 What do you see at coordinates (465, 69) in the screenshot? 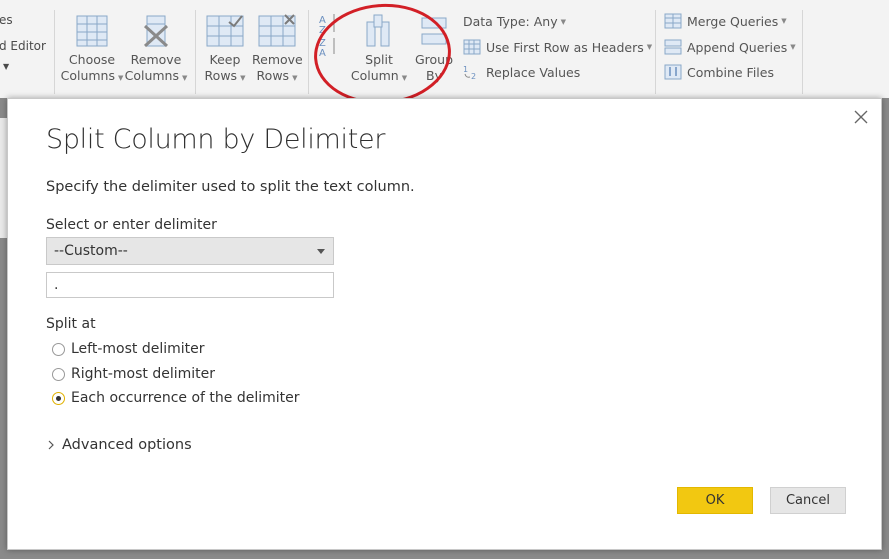
I see `svg-text: 1` at bounding box center [465, 69].